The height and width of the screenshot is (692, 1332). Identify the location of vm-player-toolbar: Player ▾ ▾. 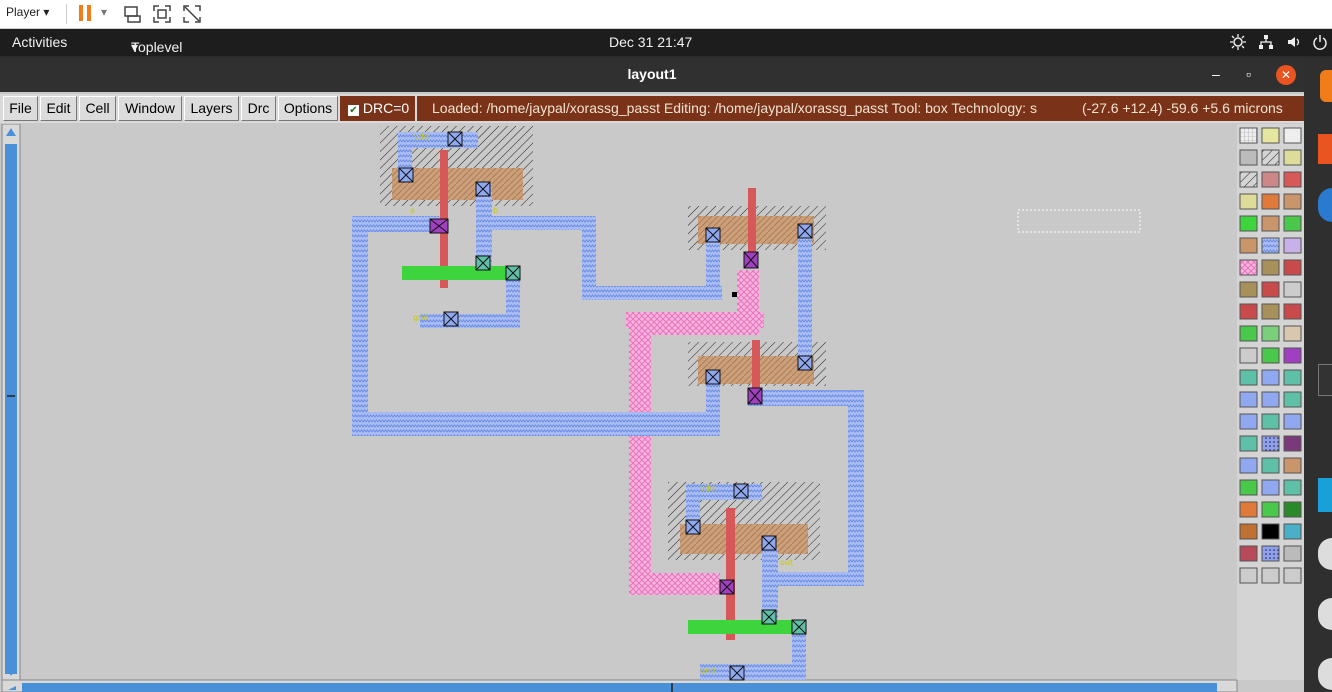
(666, 14).